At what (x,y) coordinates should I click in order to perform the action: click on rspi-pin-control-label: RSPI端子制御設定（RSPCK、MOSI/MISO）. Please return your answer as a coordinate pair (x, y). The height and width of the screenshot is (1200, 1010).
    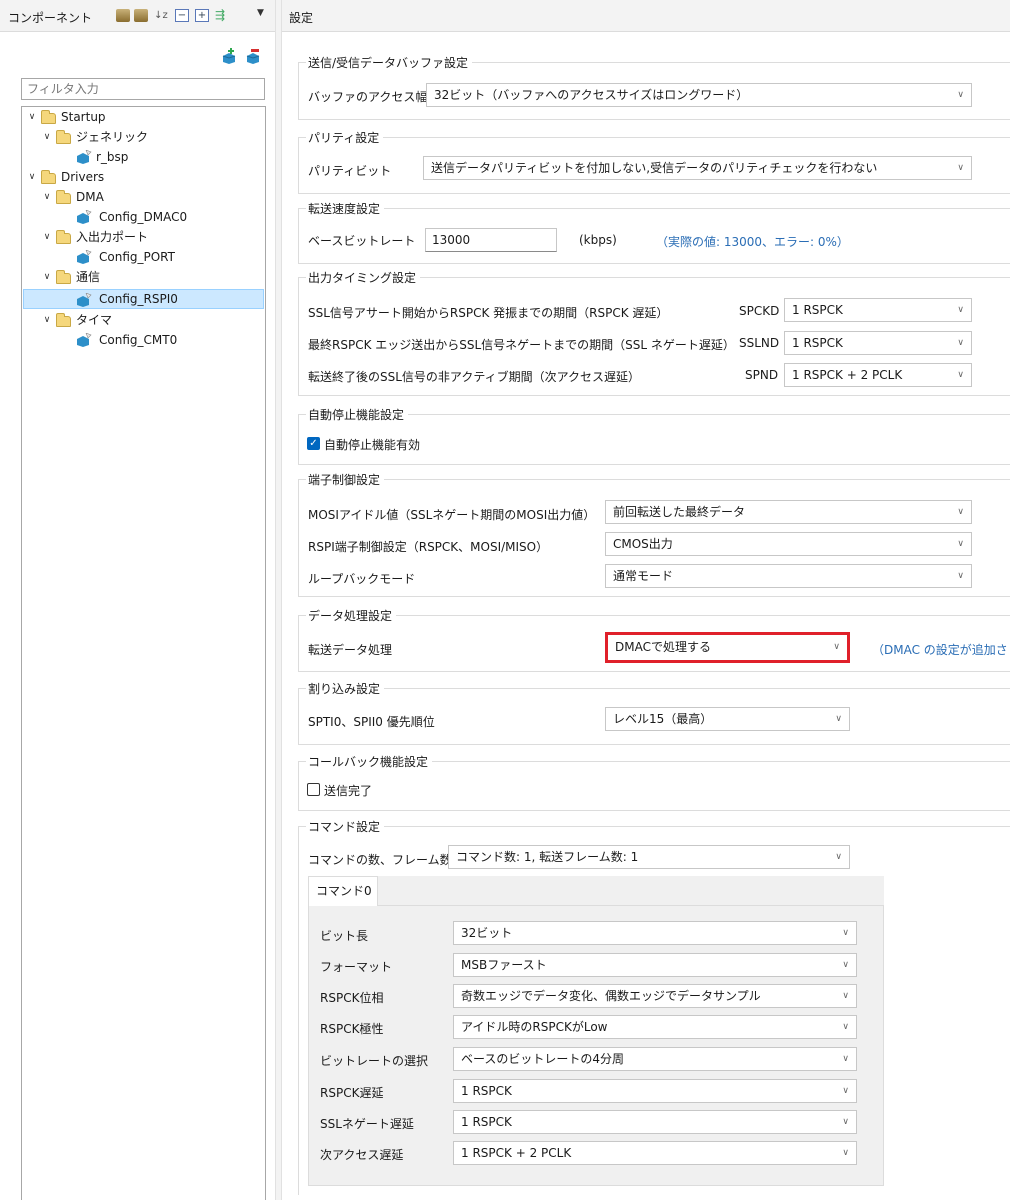
    Looking at the image, I should click on (428, 547).